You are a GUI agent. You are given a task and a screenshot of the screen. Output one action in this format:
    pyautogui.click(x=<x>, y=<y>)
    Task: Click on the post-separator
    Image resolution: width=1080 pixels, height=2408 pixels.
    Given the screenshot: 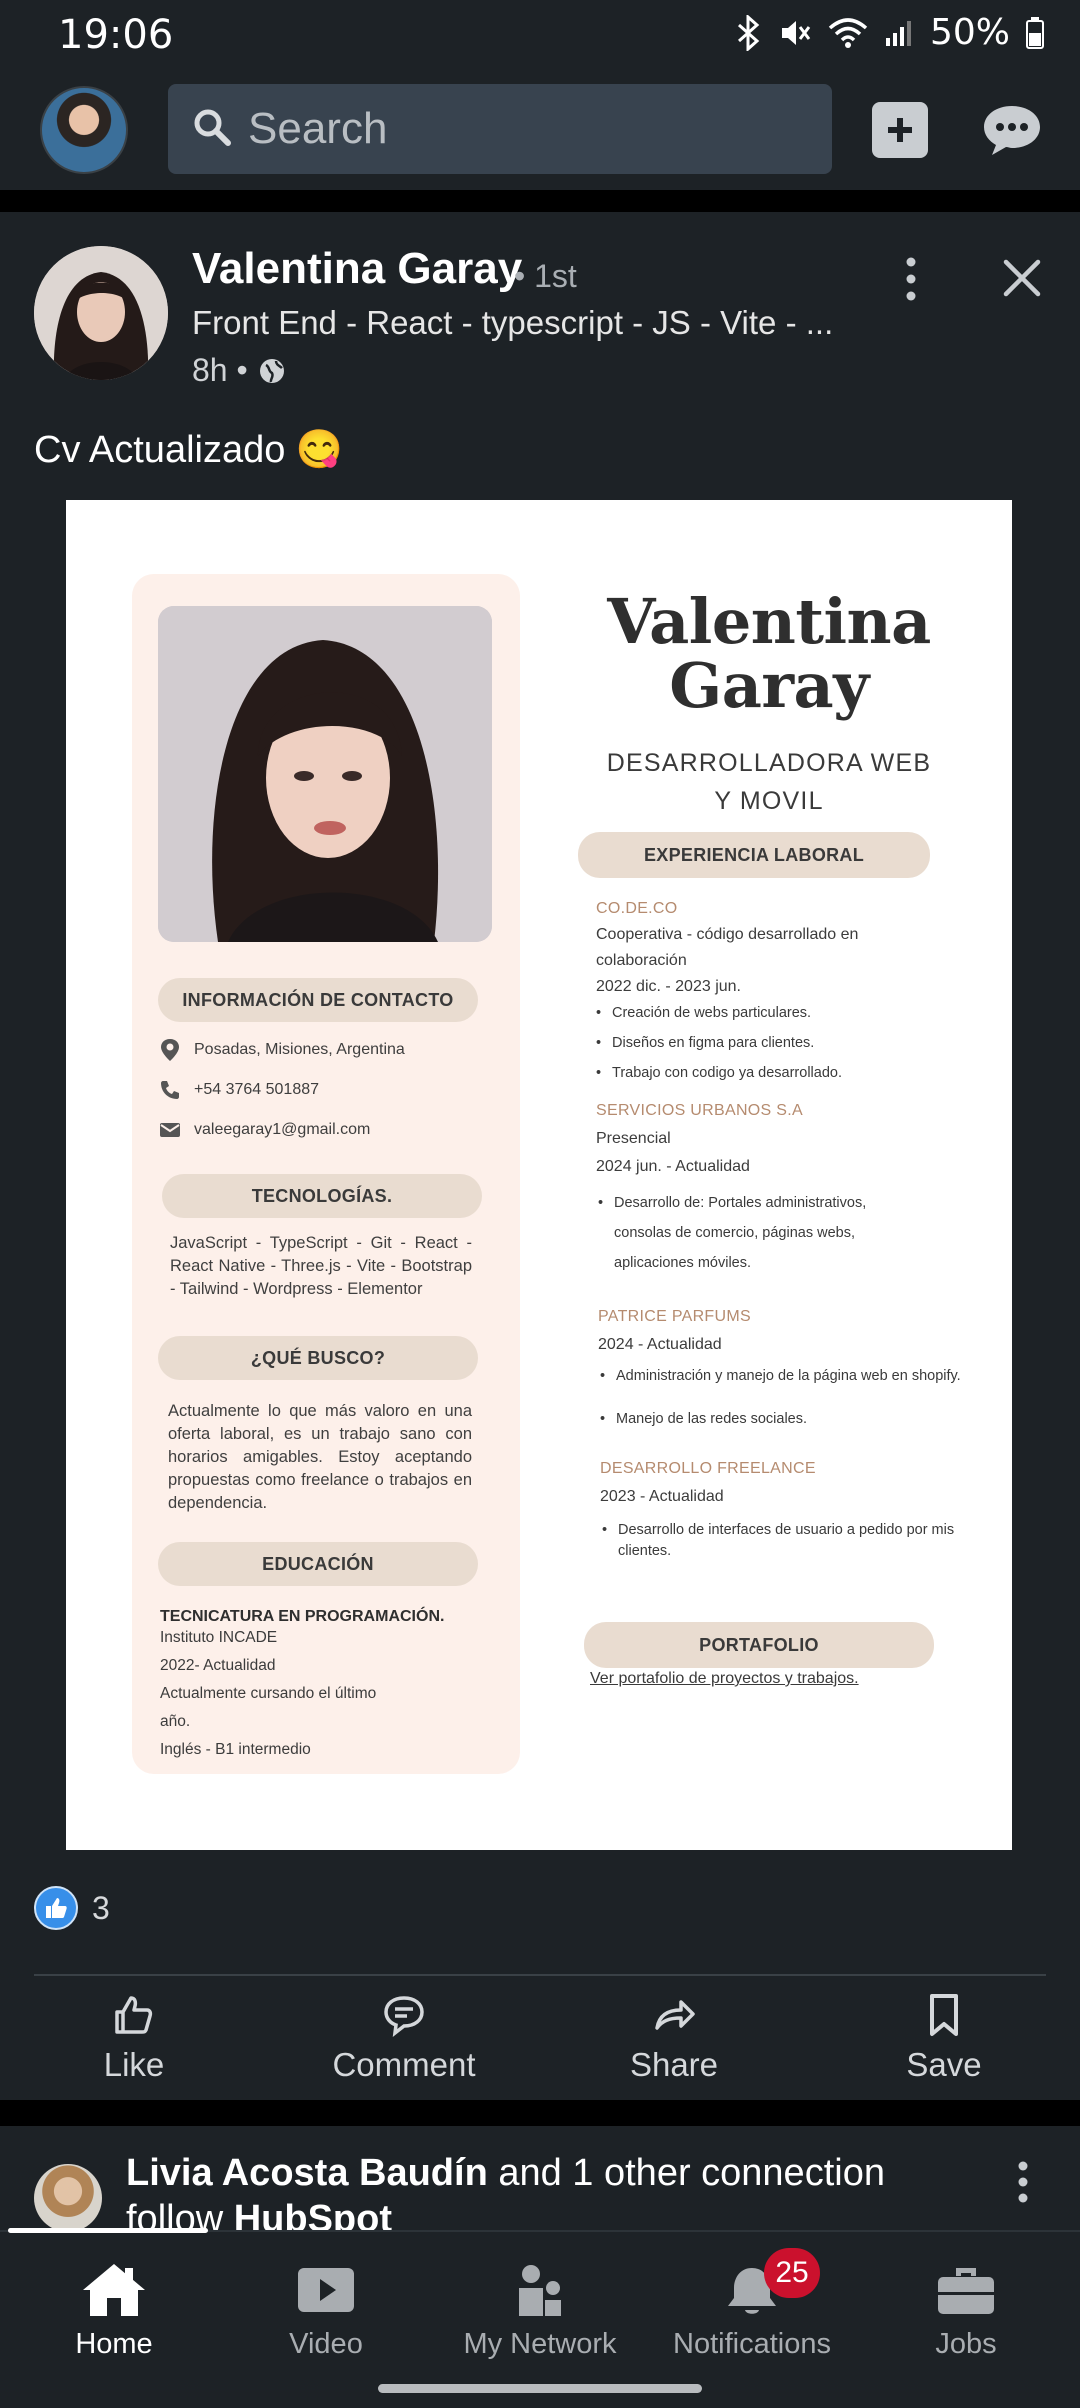 What is the action you would take?
    pyautogui.click(x=540, y=1975)
    